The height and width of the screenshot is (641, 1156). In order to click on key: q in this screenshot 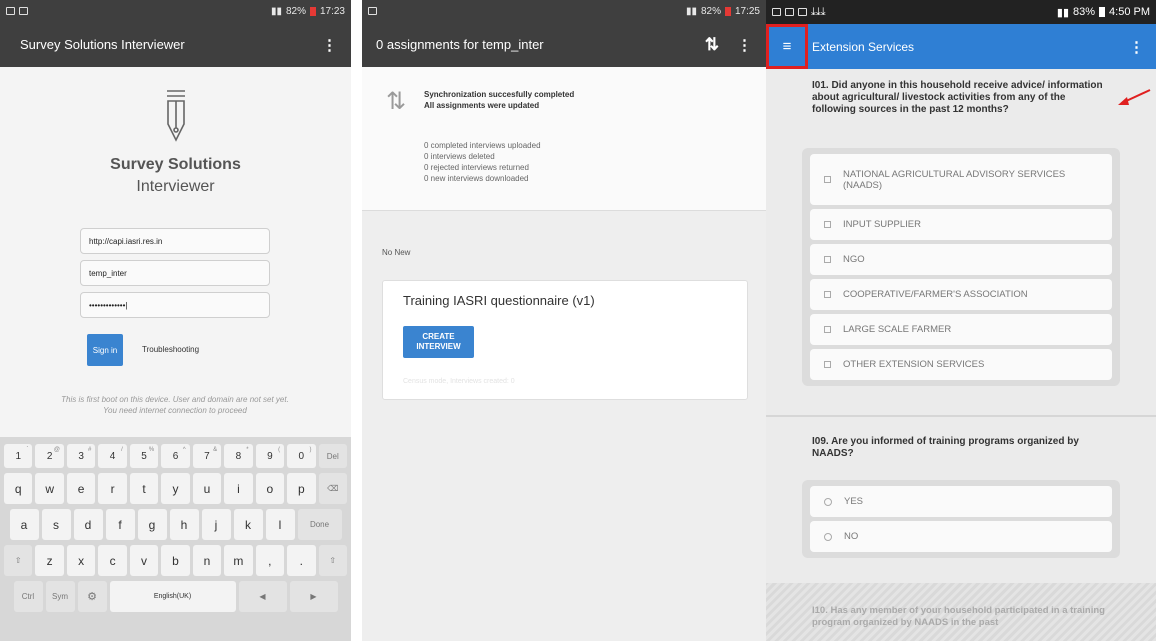, I will do `click(18, 488)`.